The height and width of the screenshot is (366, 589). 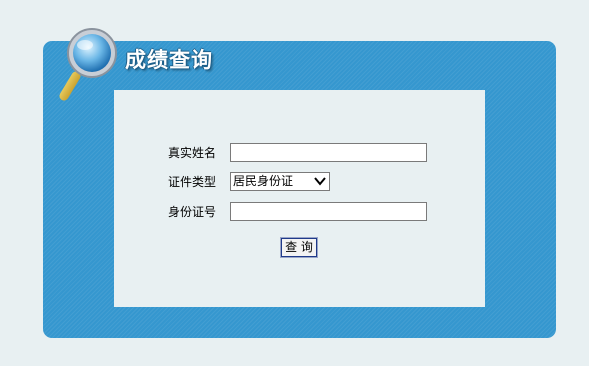 I want to click on query-button: 查 询, so click(x=299, y=247).